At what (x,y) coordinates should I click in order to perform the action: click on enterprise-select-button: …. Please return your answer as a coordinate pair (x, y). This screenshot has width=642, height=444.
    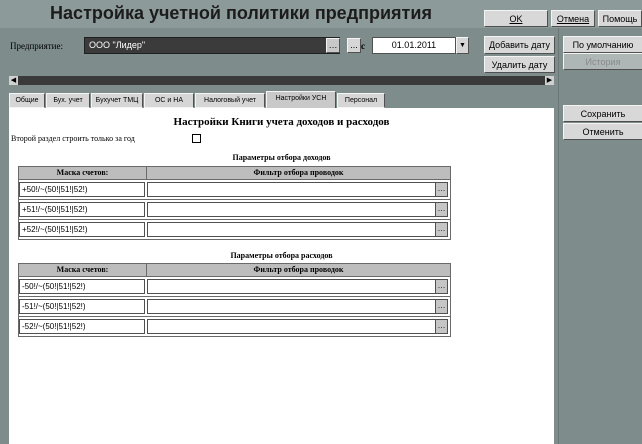
    Looking at the image, I should click on (333, 45).